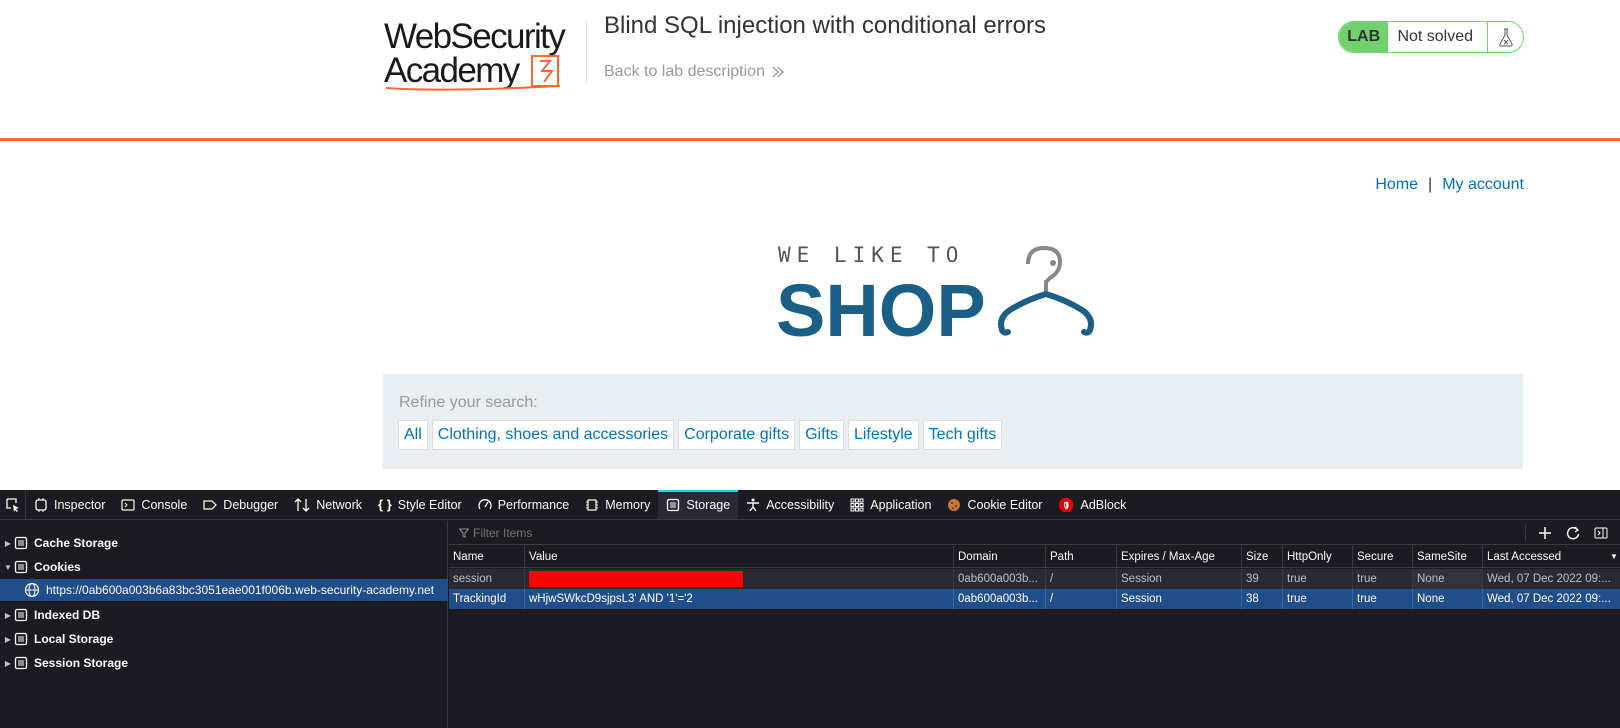 This screenshot has height=728, width=1620. Describe the element at coordinates (154, 504) in the screenshot. I see `tab-console: Console` at that location.